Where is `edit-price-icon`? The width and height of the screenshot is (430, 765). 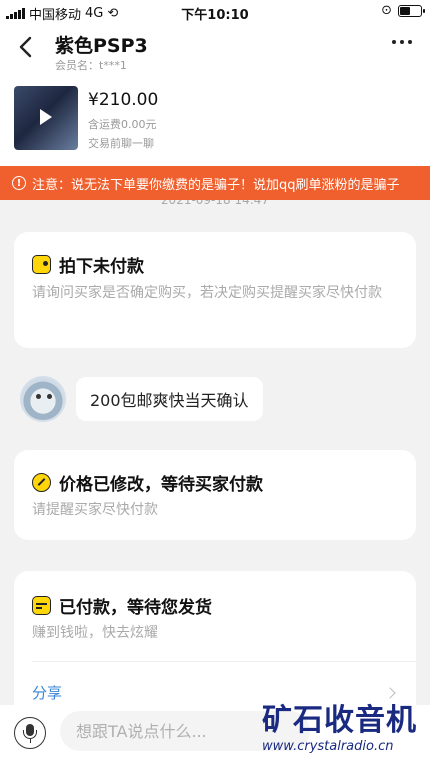 edit-price-icon is located at coordinates (41, 482).